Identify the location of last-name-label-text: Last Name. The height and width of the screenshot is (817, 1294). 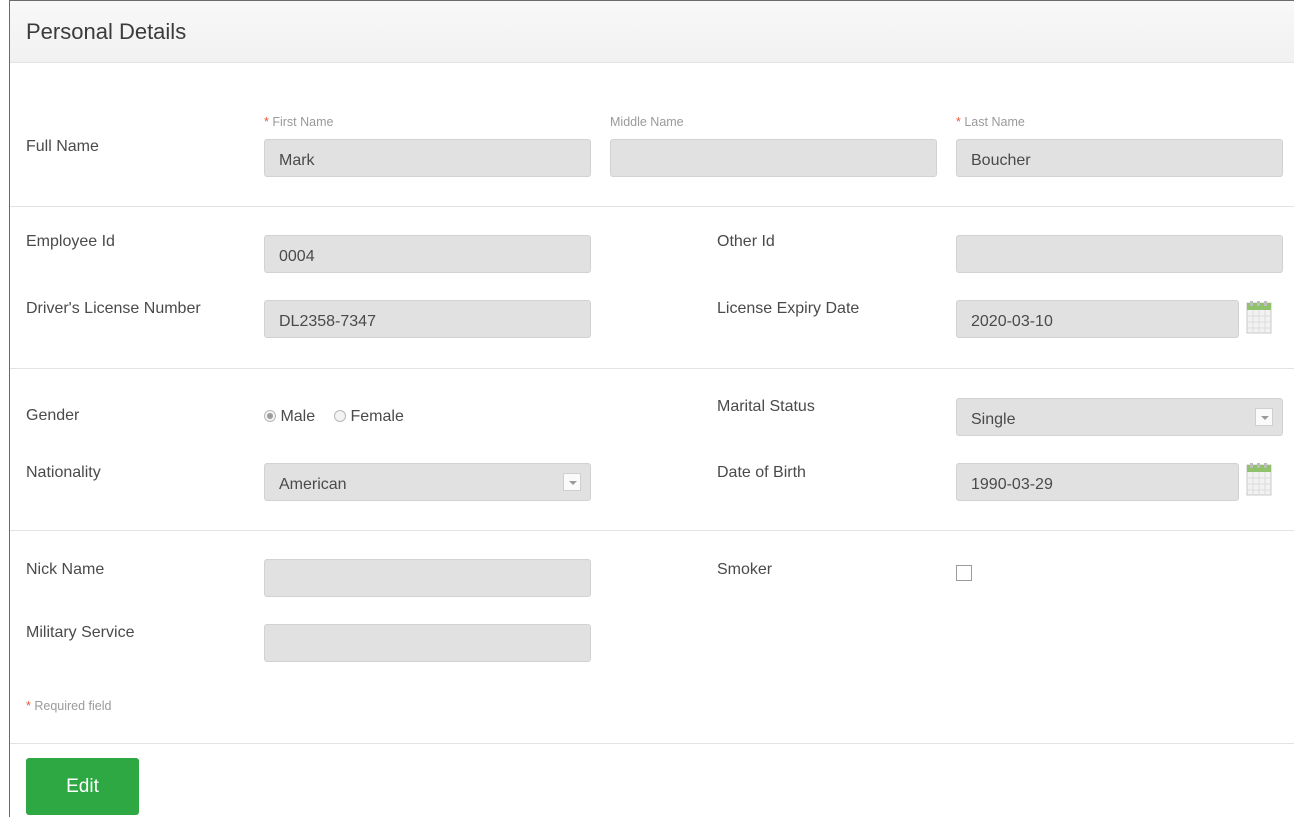
(994, 122).